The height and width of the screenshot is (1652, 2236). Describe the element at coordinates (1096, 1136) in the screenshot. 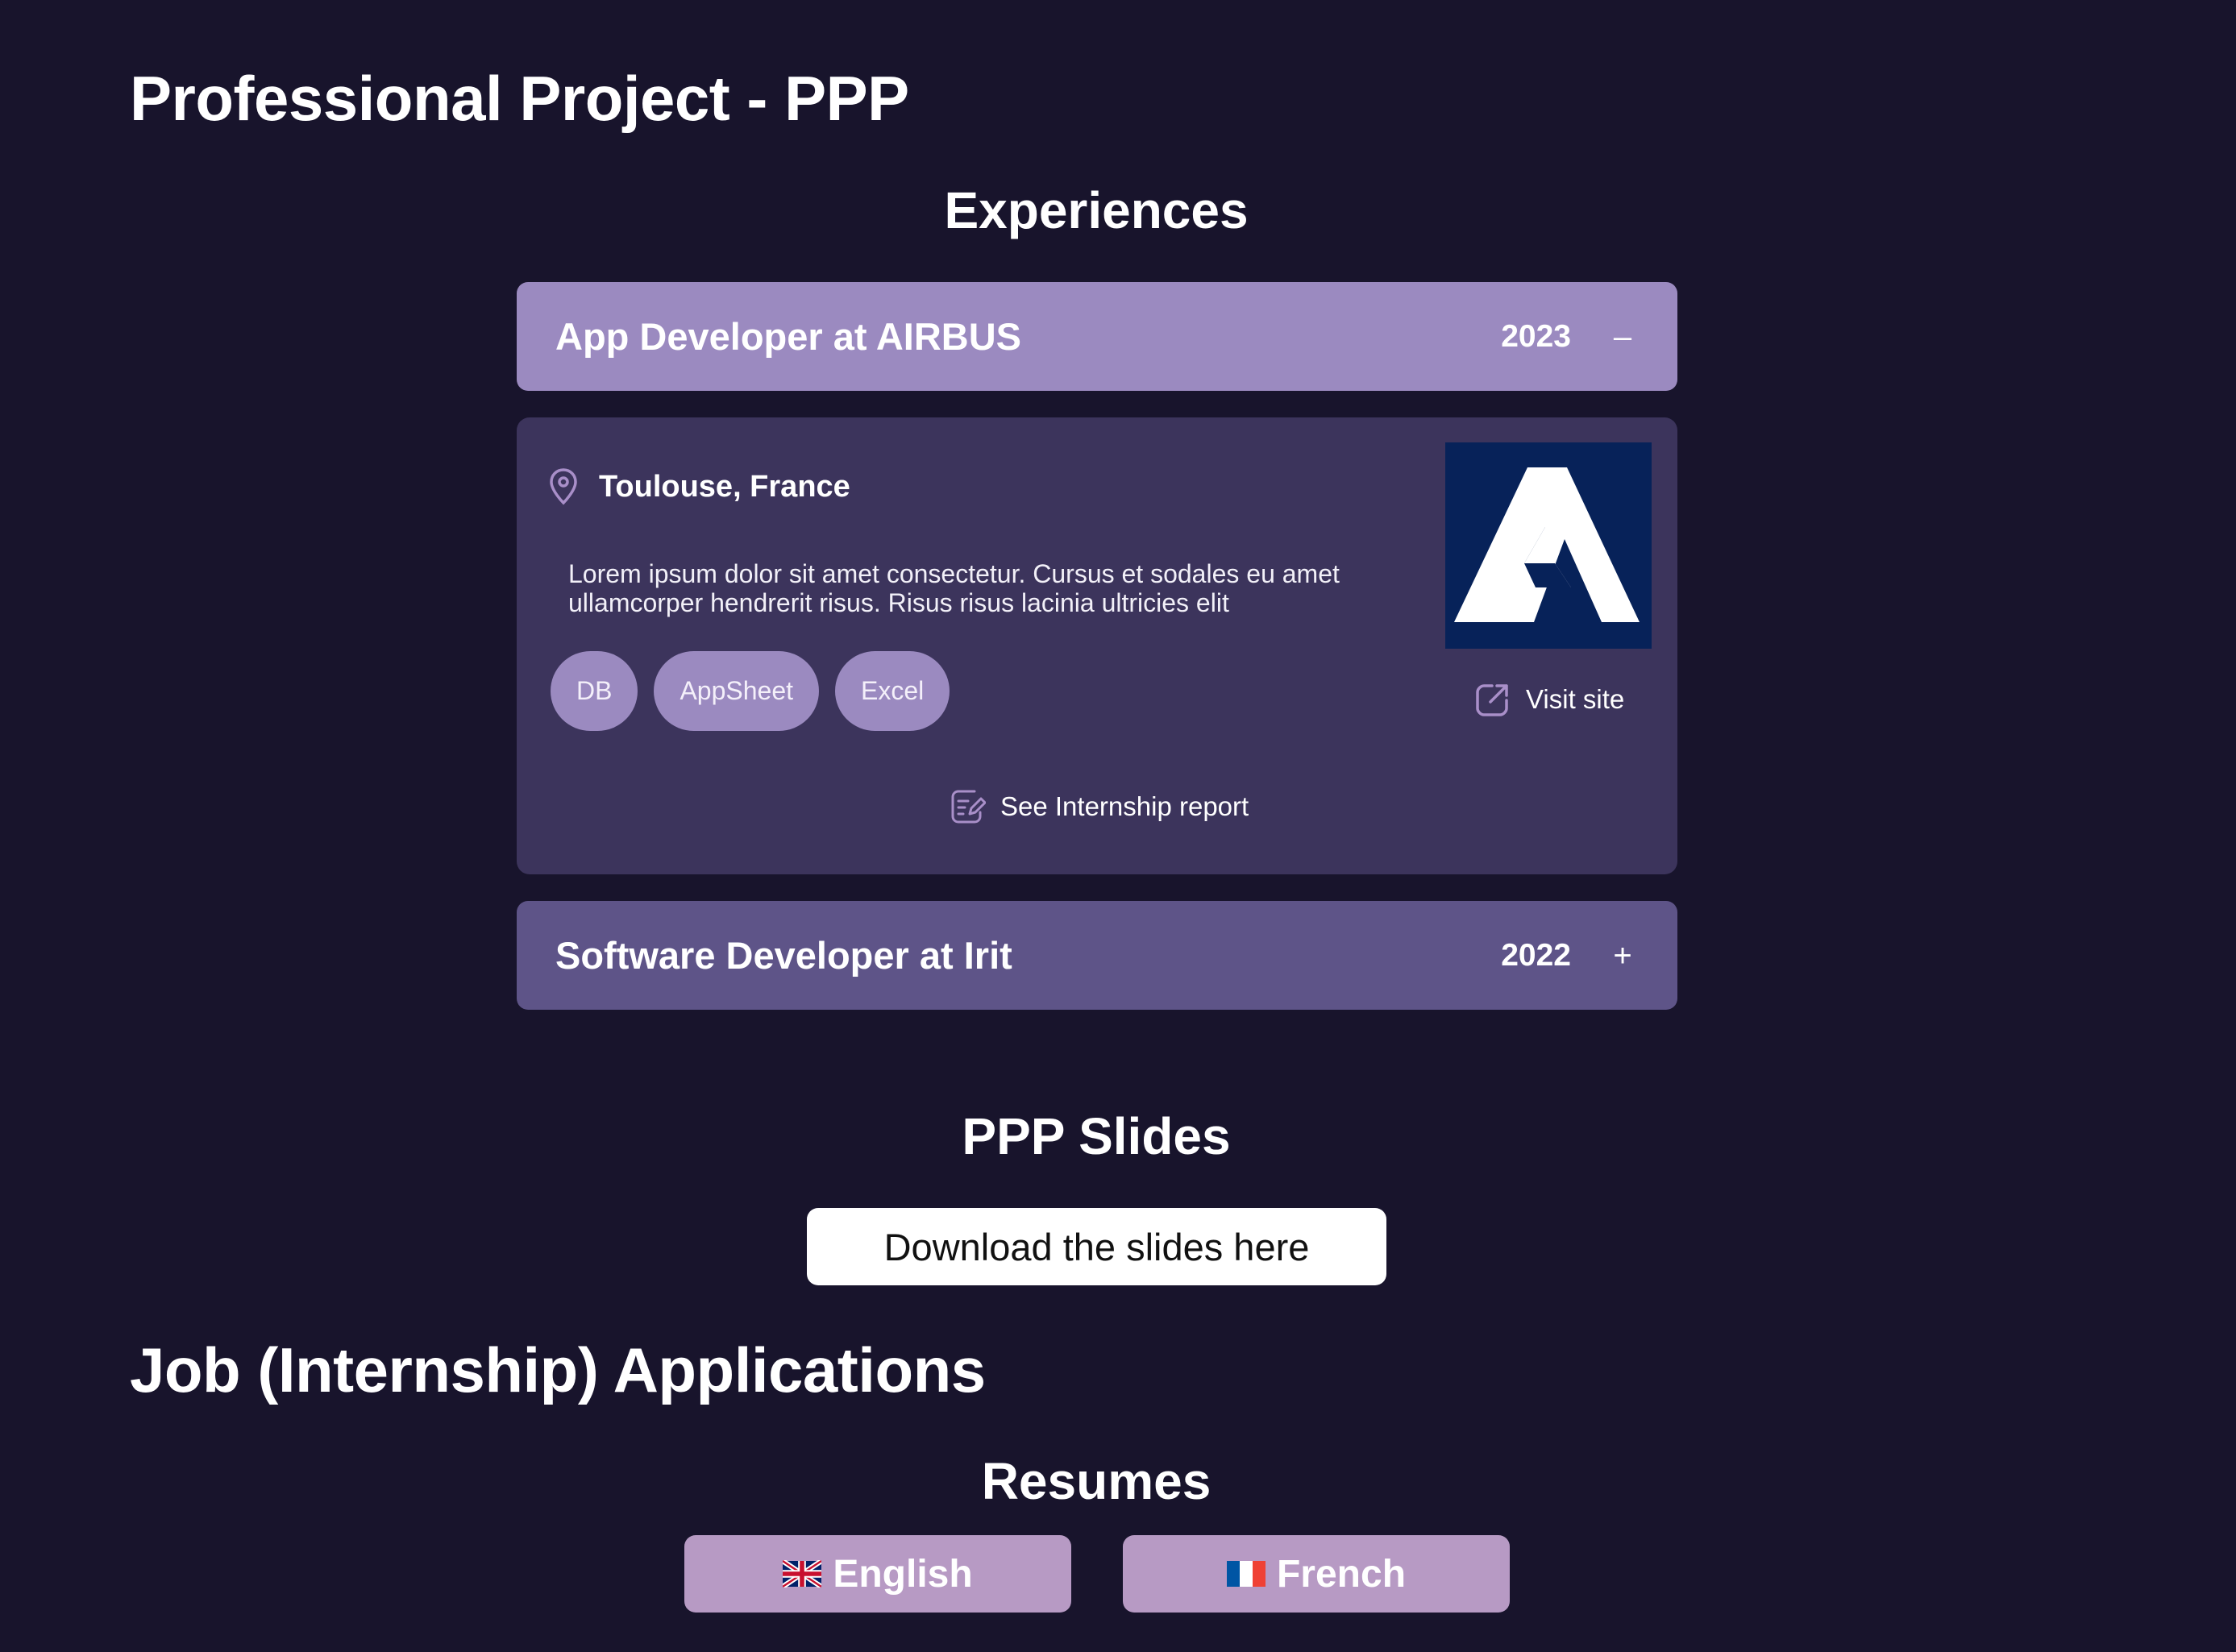

I see `slides-heading: PPP Slides` at that location.